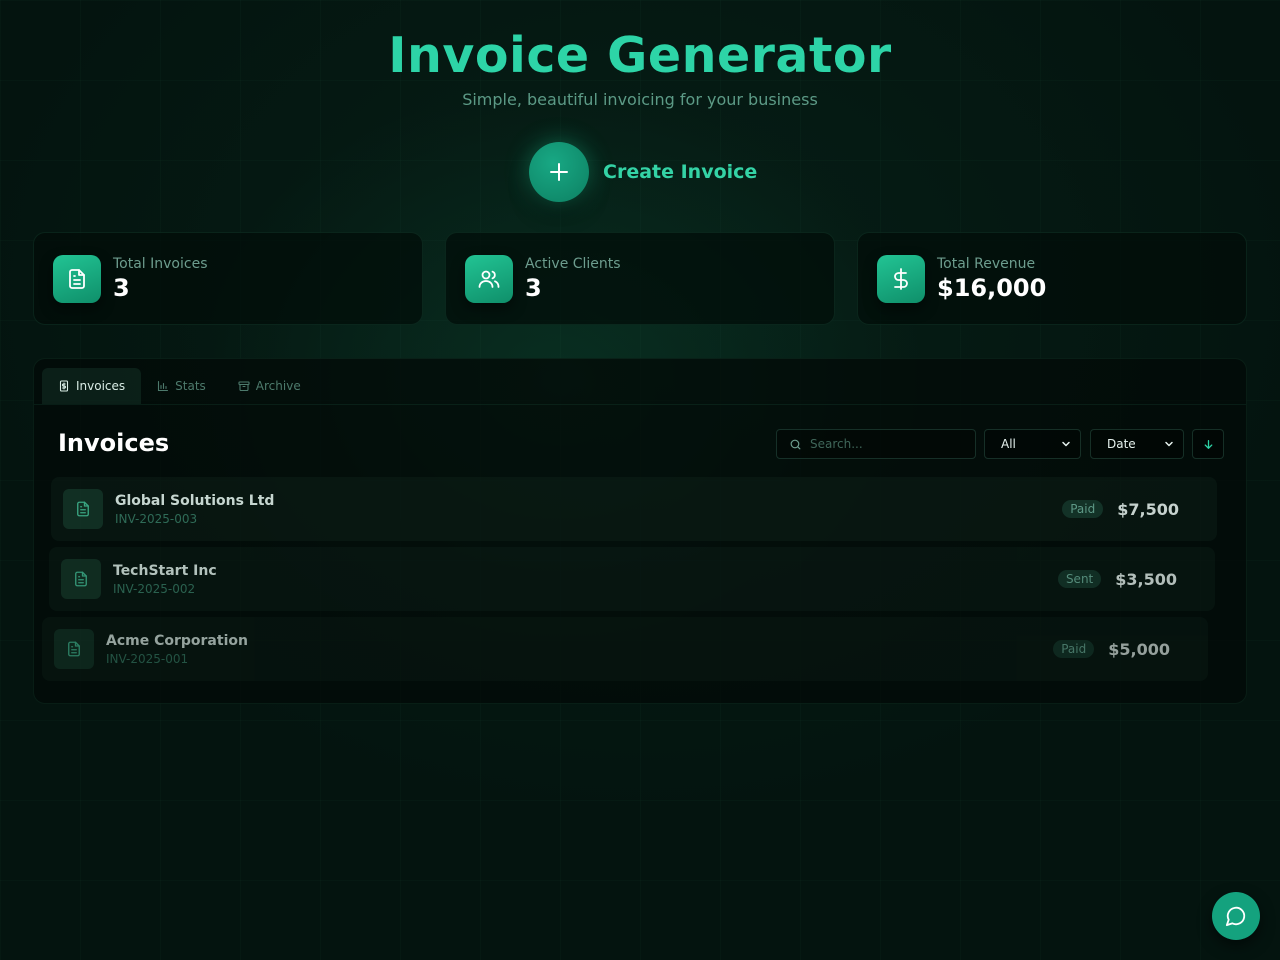 The width and height of the screenshot is (1280, 960). Describe the element at coordinates (640, 445) in the screenshot. I see `list-toolbar: Invoices All Date` at that location.